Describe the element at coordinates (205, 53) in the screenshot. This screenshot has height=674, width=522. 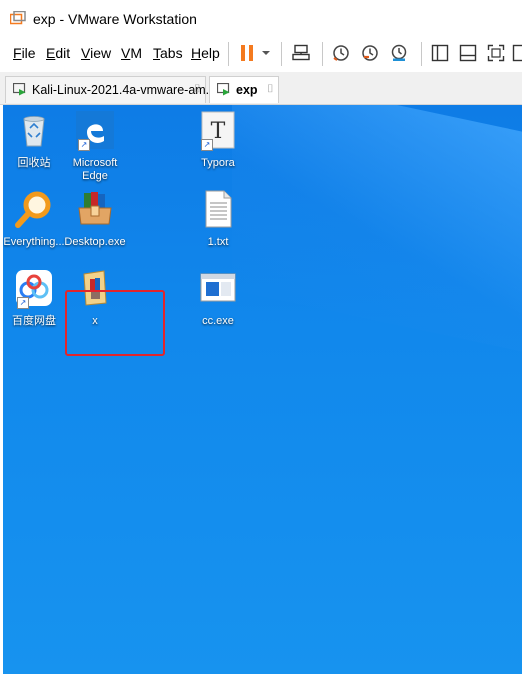
I see `menu-help: Help` at that location.